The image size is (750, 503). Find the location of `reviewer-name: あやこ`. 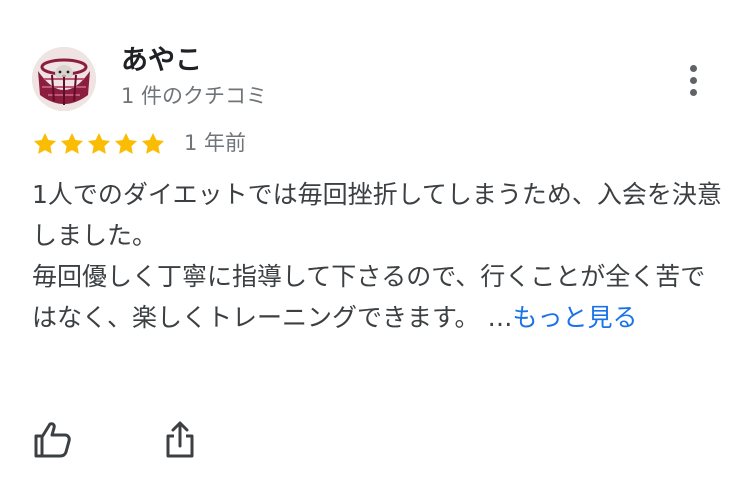

reviewer-name: あやこ is located at coordinates (161, 61).